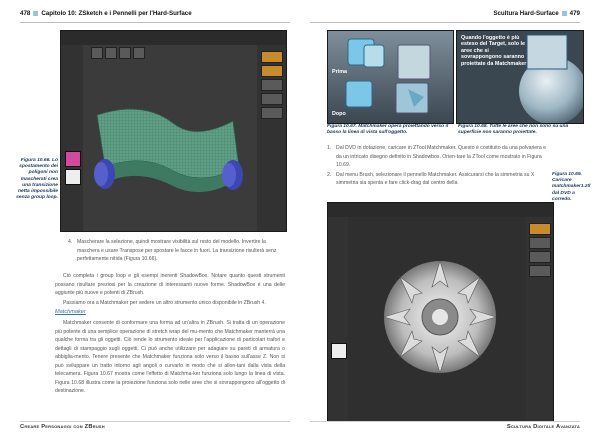 The height and width of the screenshot is (435, 600). Describe the element at coordinates (339, 72) in the screenshot. I see `label-before: Prima` at that location.